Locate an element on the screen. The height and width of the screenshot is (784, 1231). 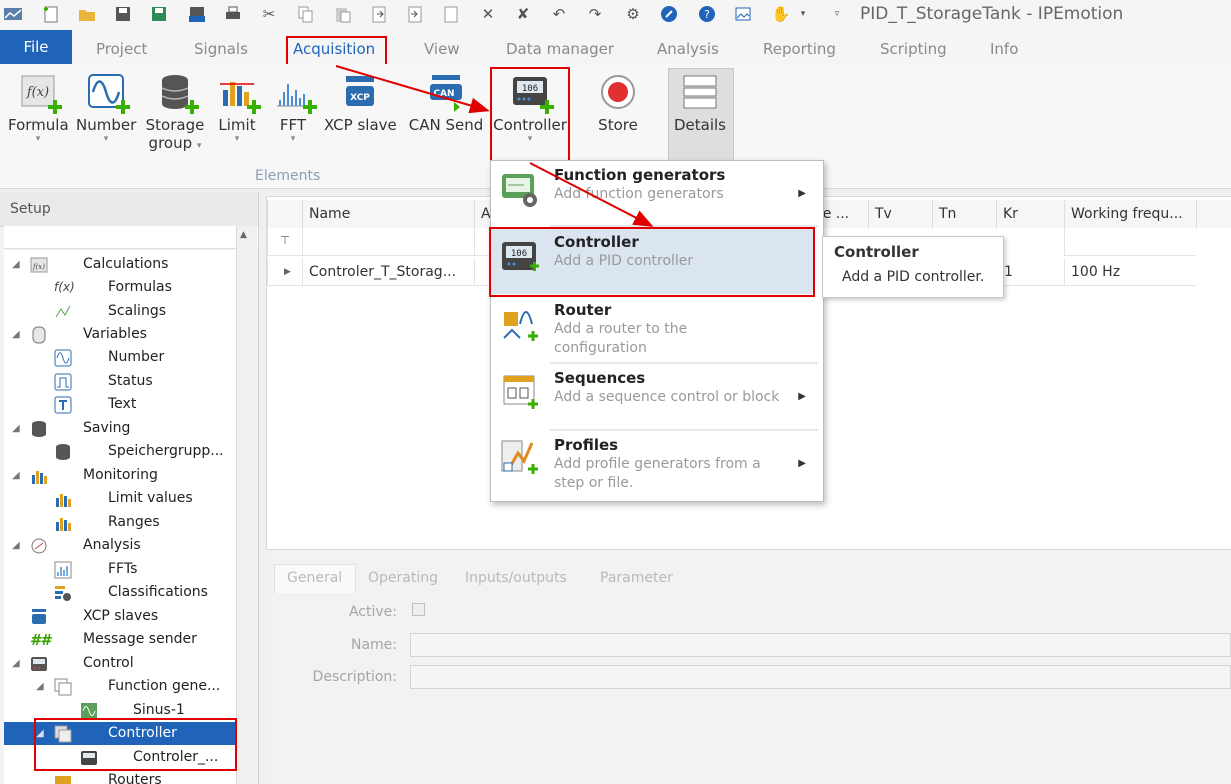
annotation-arrows is located at coordinates (494, 146).